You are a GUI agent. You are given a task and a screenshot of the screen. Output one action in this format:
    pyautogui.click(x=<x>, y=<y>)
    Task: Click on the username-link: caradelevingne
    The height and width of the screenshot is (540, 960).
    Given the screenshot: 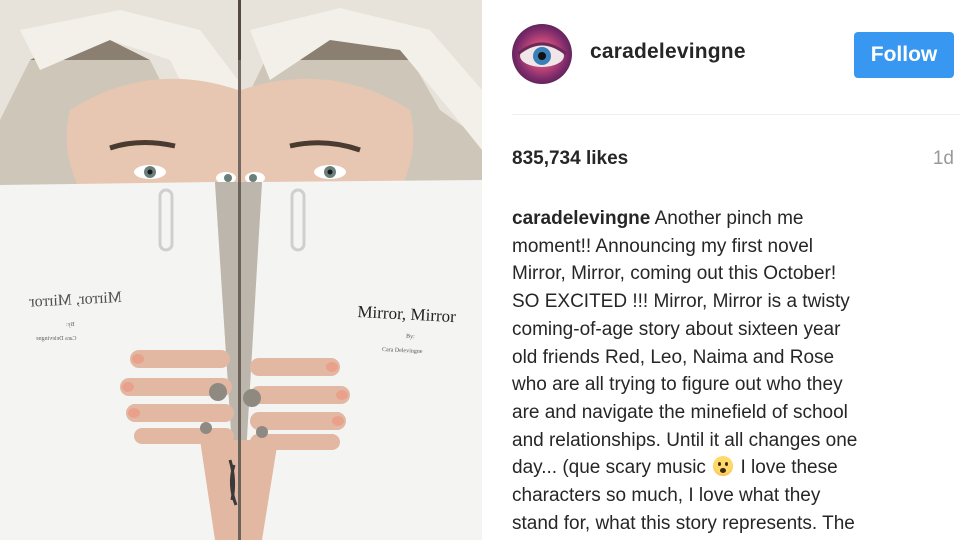 What is the action you would take?
    pyautogui.click(x=668, y=52)
    